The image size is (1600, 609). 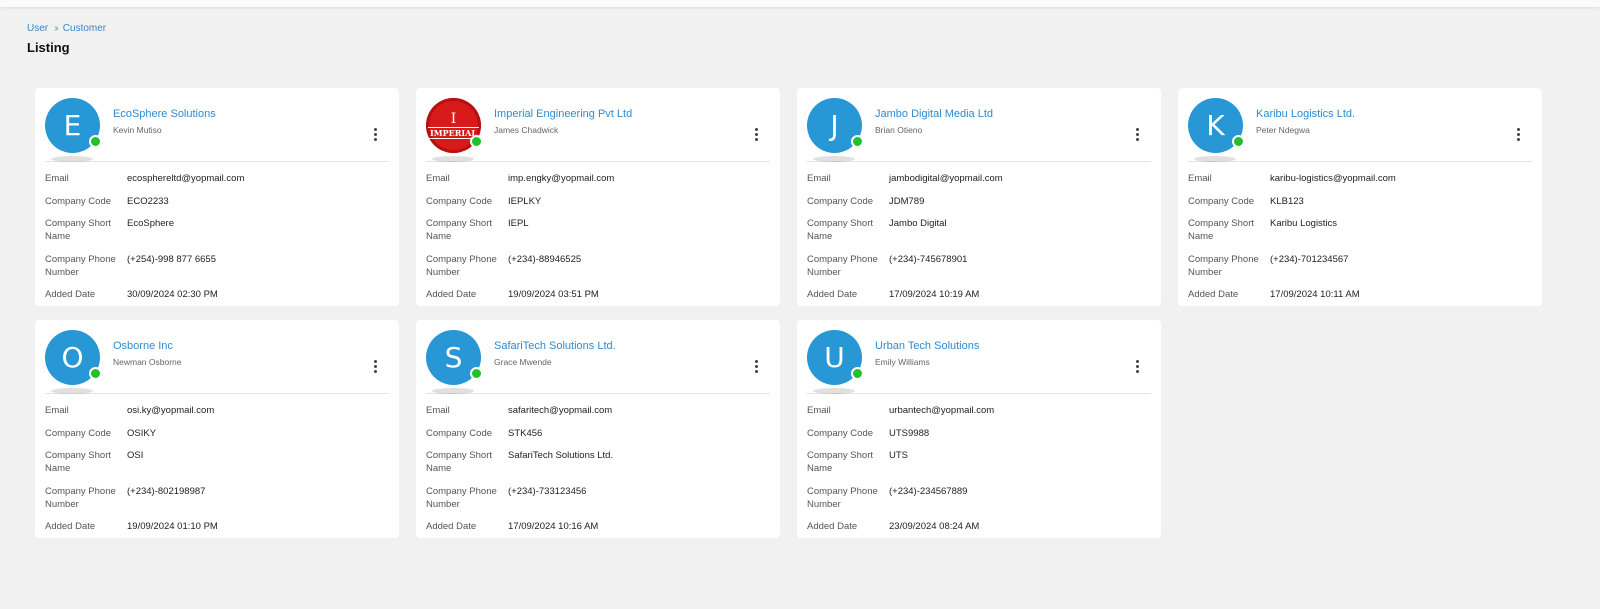 I want to click on added-date-value: 17/09/2024 10:19 AM, so click(x=934, y=294).